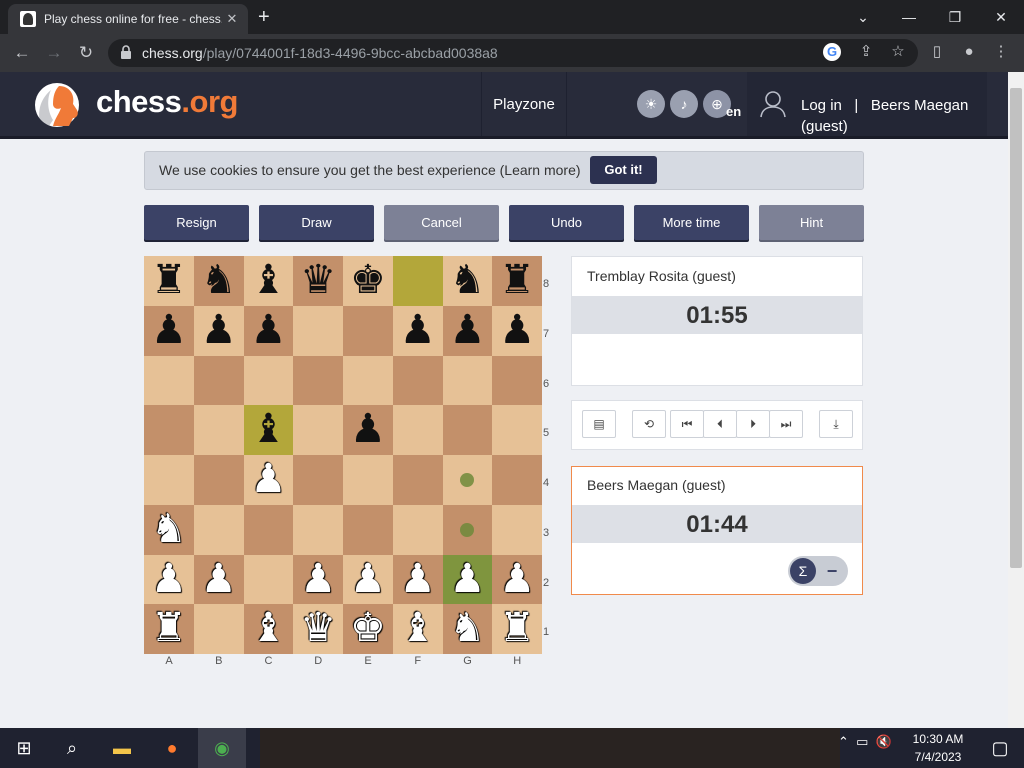  What do you see at coordinates (467, 430) in the screenshot?
I see `square-g5` at bounding box center [467, 430].